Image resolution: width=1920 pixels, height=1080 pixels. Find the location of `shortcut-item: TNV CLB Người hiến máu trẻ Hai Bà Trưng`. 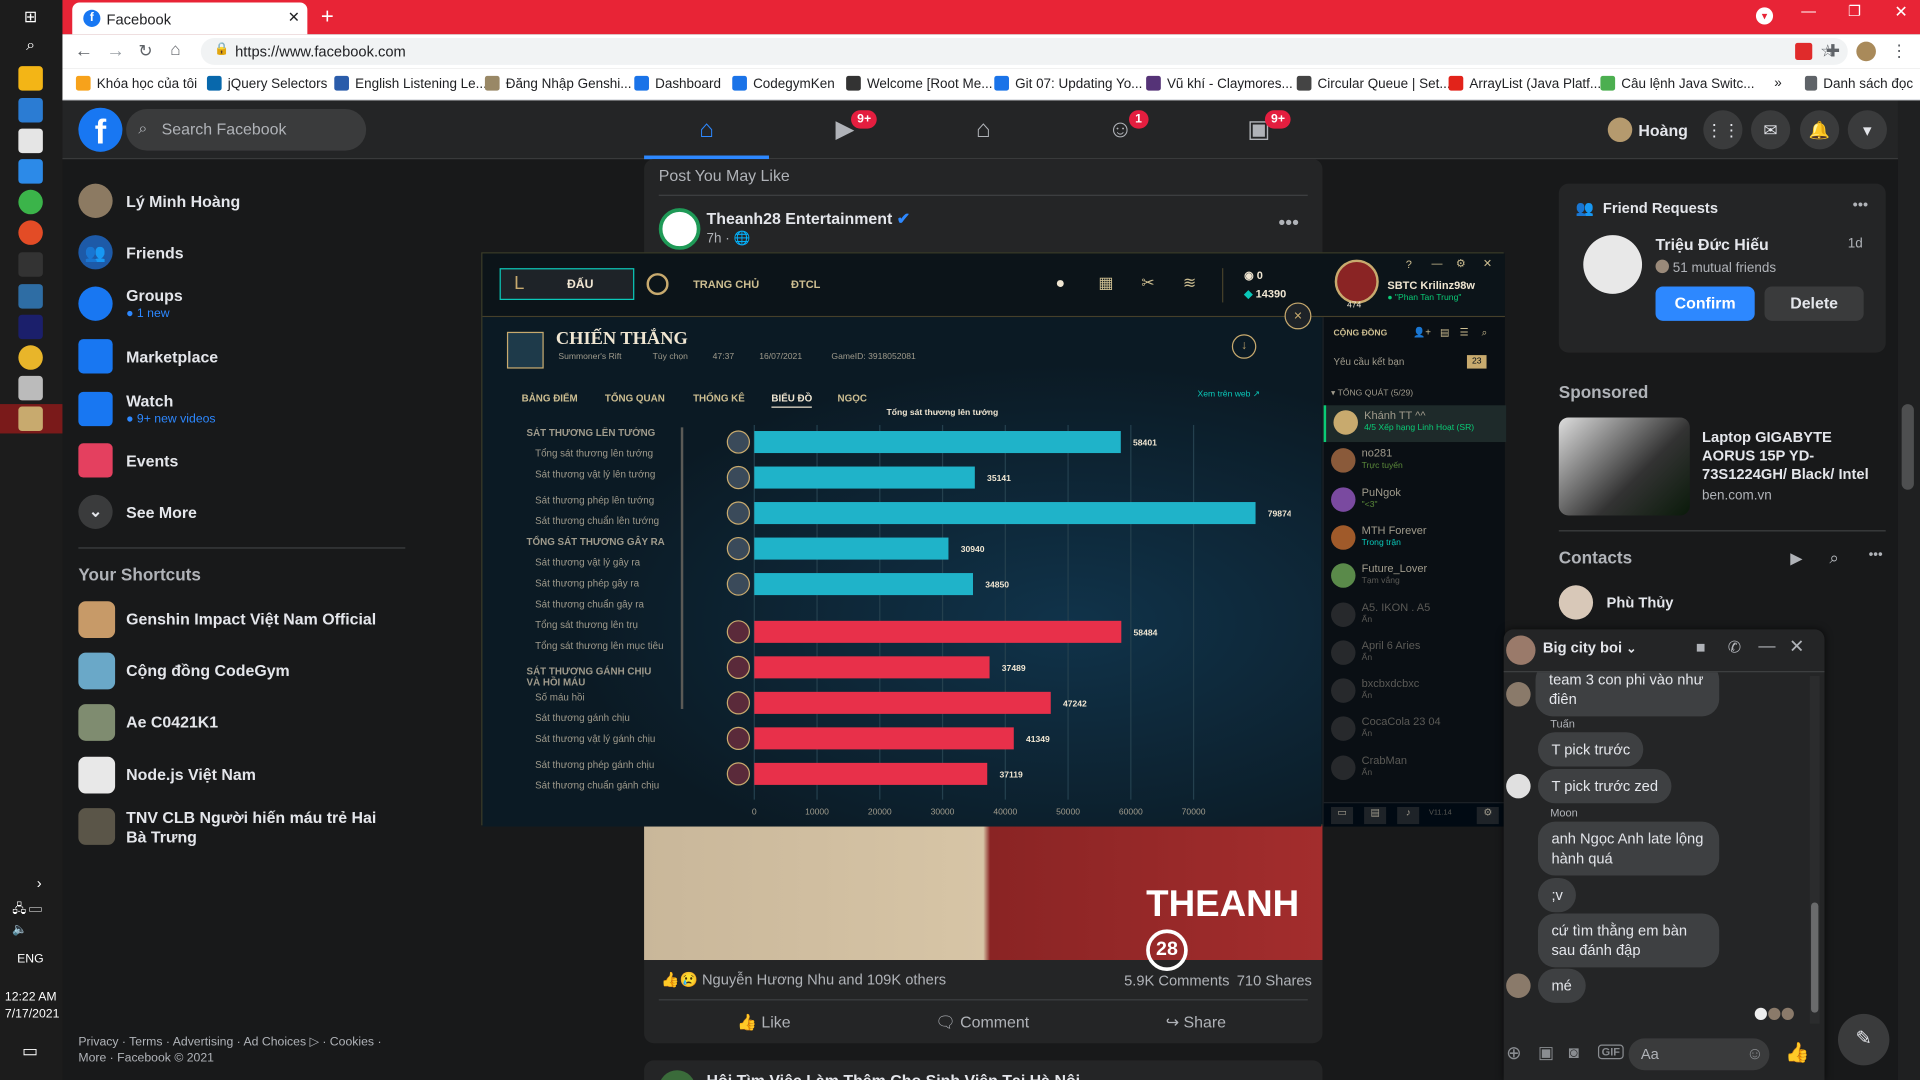

shortcut-item: TNV CLB Người hiến máu trẻ Hai Bà Trưng is located at coordinates (237, 829).